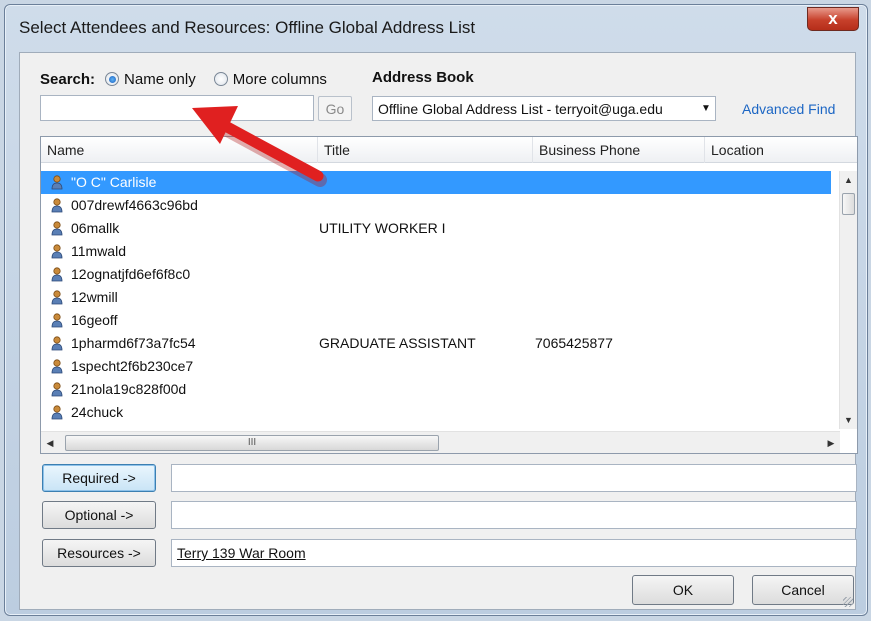  I want to click on optional-button: Optional ->, so click(99, 515).